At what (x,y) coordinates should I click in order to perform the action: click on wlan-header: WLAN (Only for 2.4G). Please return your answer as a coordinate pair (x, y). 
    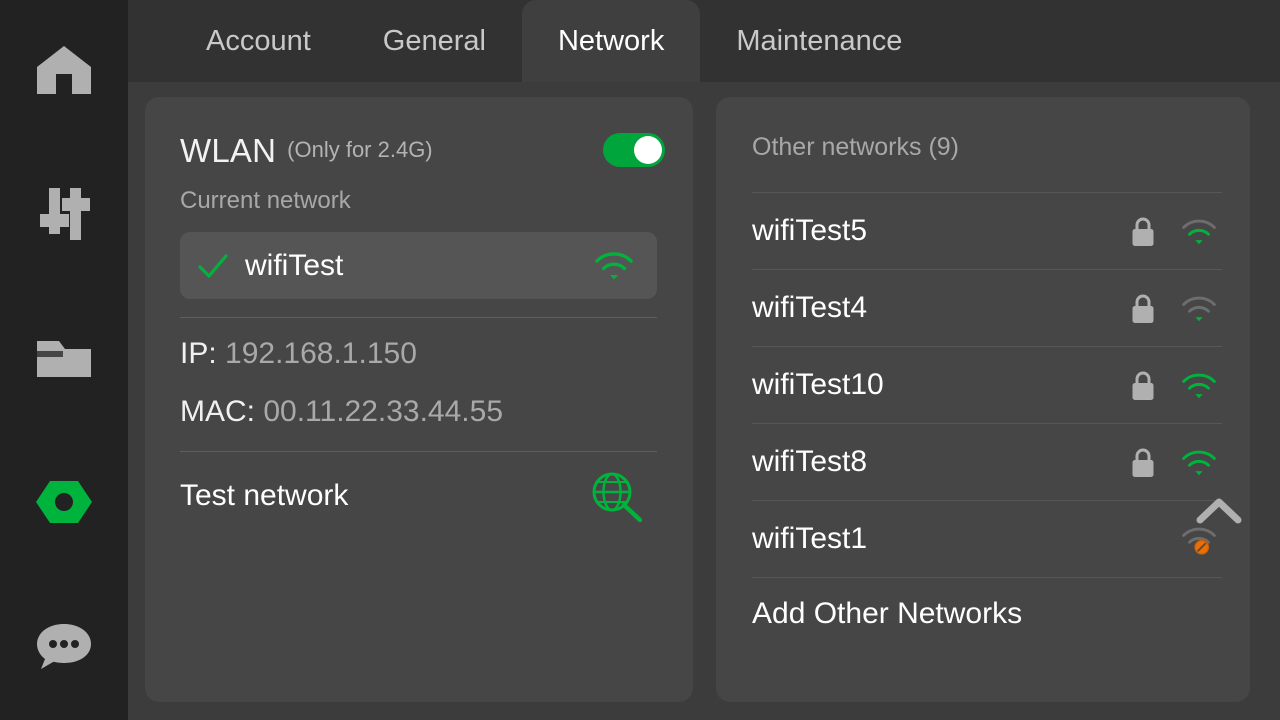
    Looking at the image, I should click on (422, 151).